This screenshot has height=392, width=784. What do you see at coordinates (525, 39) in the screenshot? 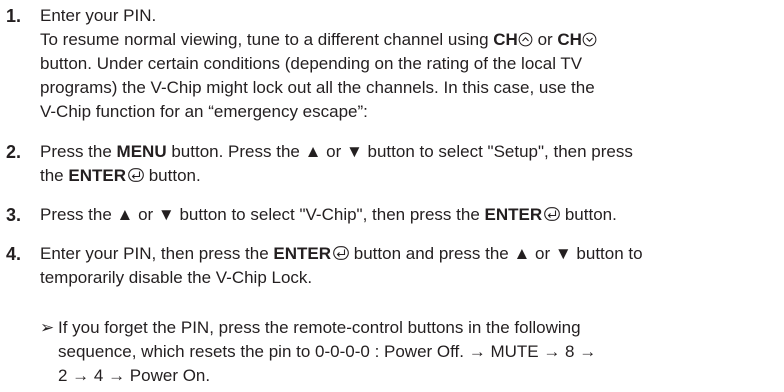
I see `chevron-up-circle-icon` at bounding box center [525, 39].